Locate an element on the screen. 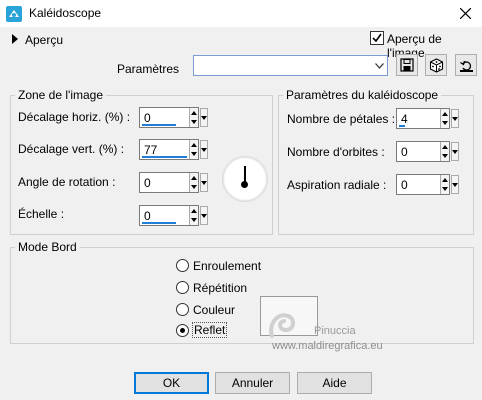 This screenshot has width=482, height=400. rotation-label: Angle de rotation : is located at coordinates (67, 182).